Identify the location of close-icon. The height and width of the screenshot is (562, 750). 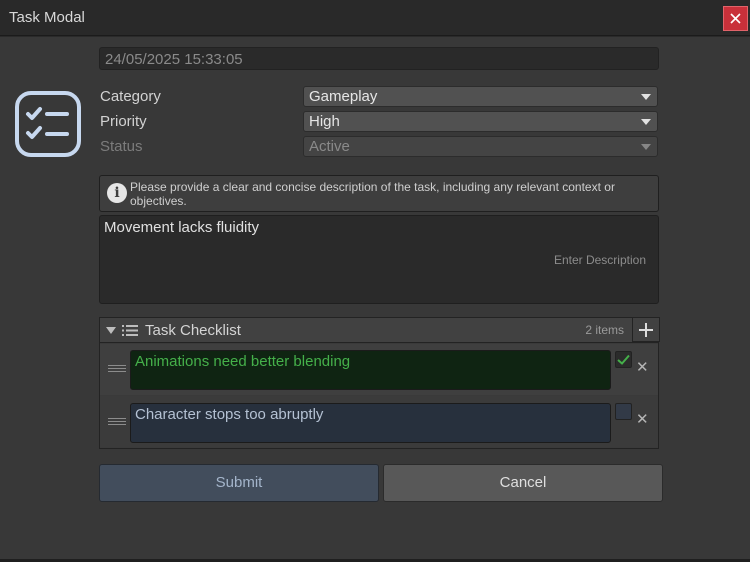
(735, 18).